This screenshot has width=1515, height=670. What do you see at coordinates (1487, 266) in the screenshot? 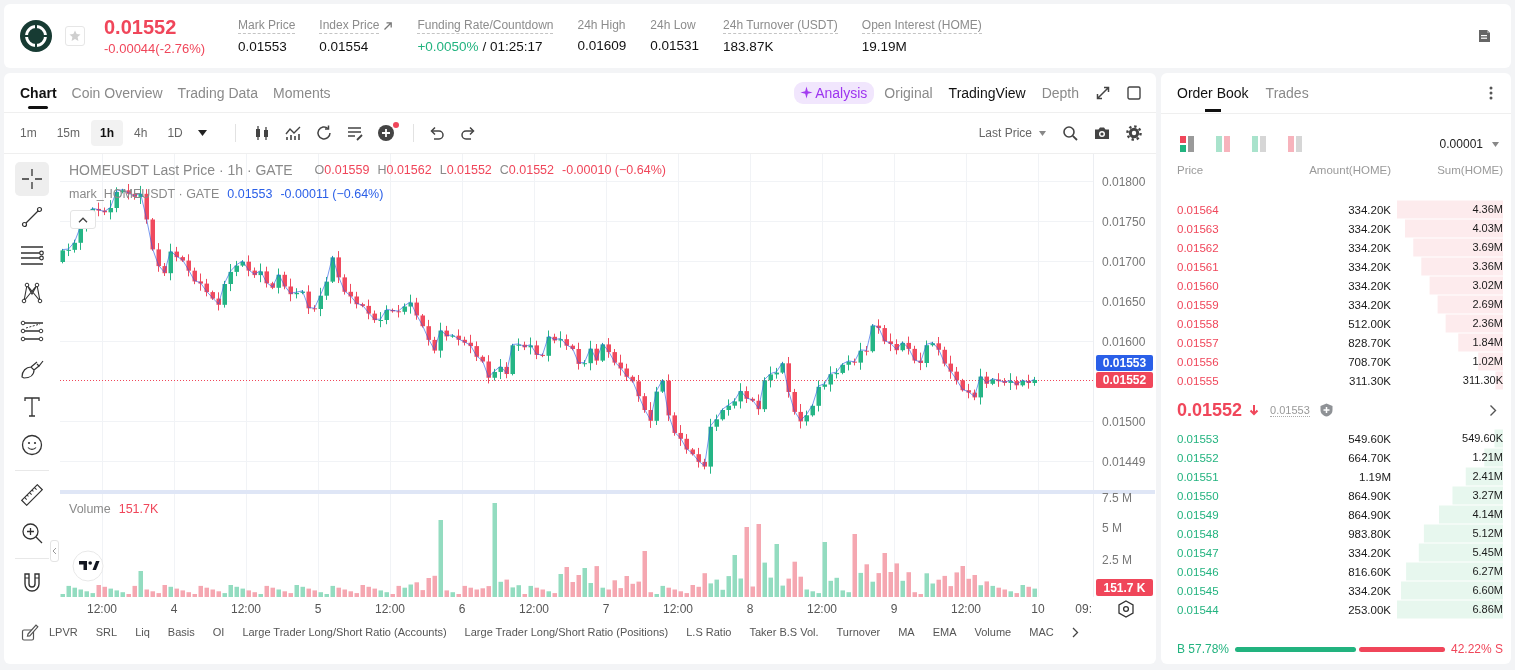
I see `order-sum: 3.36M` at bounding box center [1487, 266].